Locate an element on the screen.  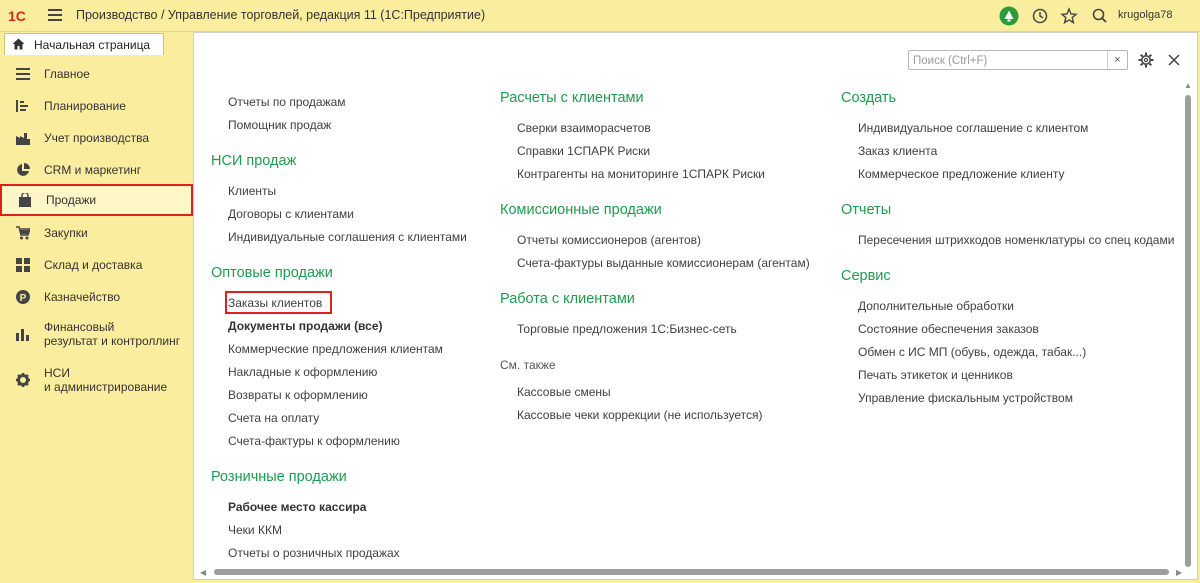
1c-logo-icon: 1С is located at coordinates (23, 16).